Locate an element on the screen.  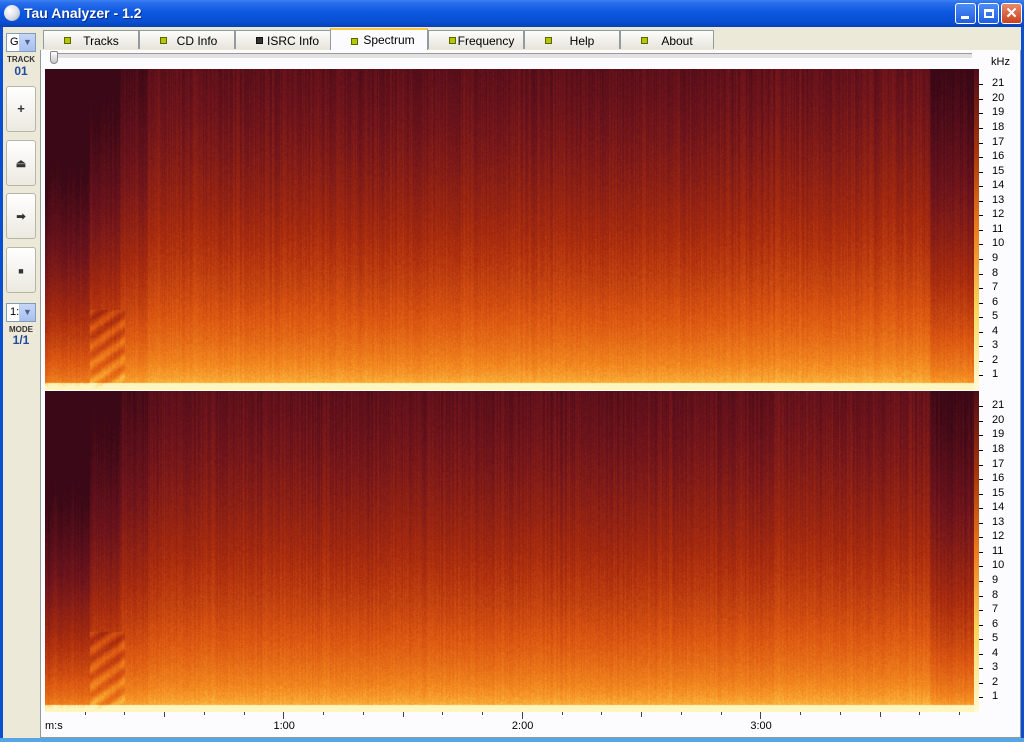
freq-tick-label: 3 is located at coordinates (995, 345).